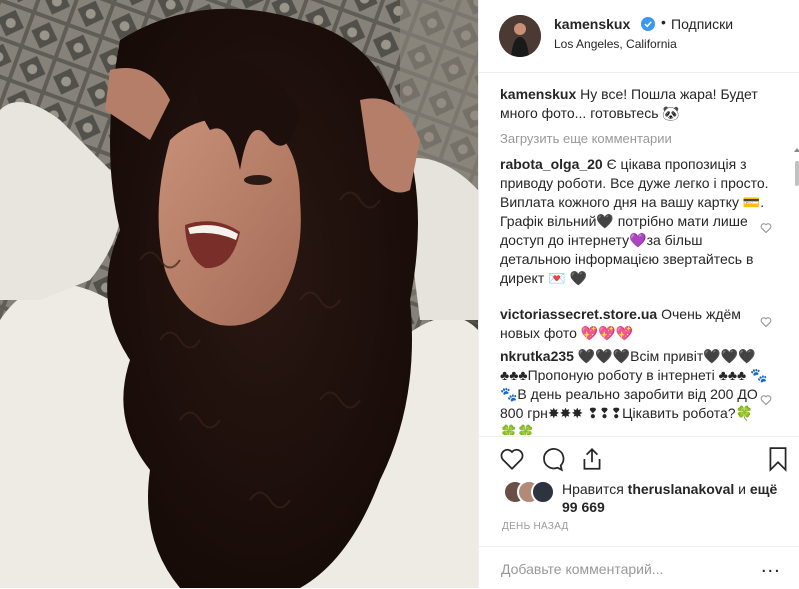  I want to click on verified-badge-icon, so click(648, 24).